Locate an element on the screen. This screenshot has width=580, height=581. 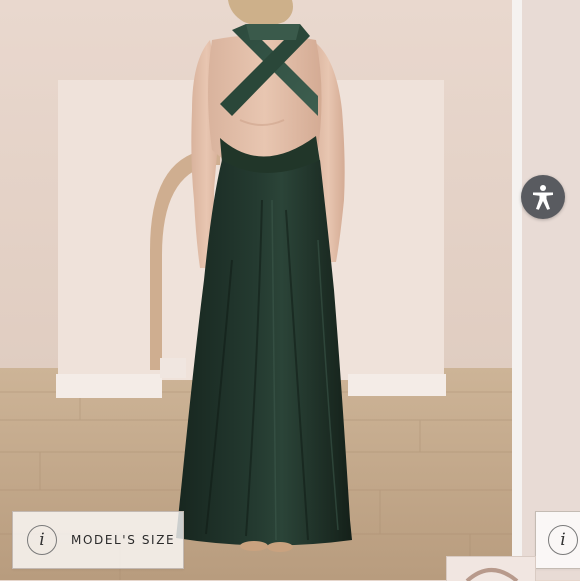
accessibility-button is located at coordinates (543, 197).